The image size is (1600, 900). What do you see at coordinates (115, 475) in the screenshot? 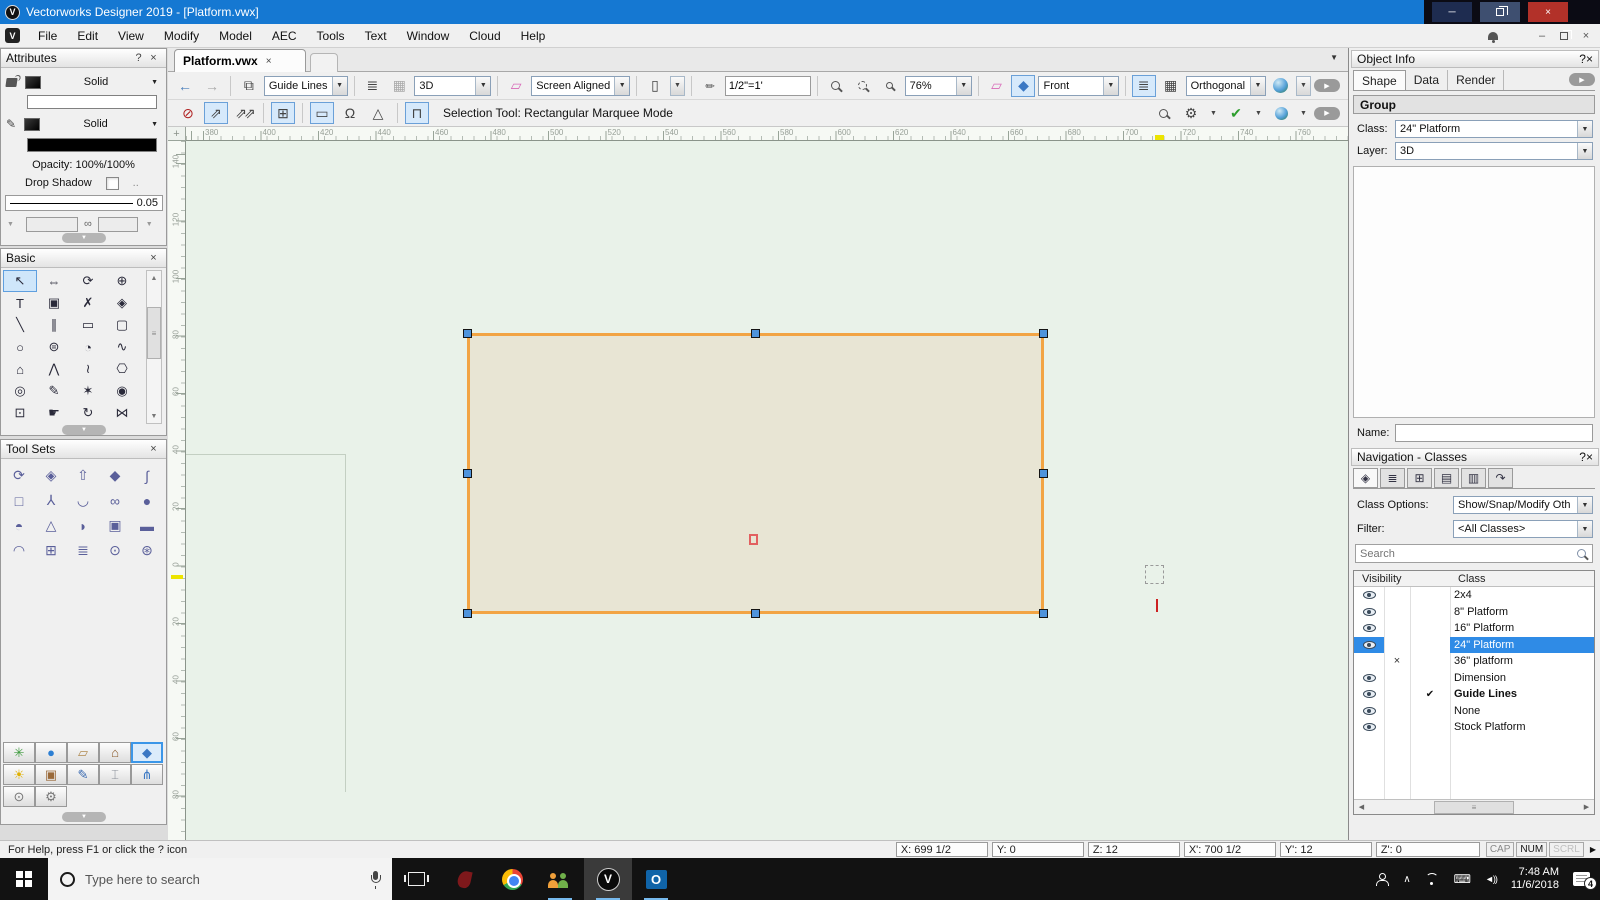
I see `mesh-tool: ◆` at bounding box center [115, 475].